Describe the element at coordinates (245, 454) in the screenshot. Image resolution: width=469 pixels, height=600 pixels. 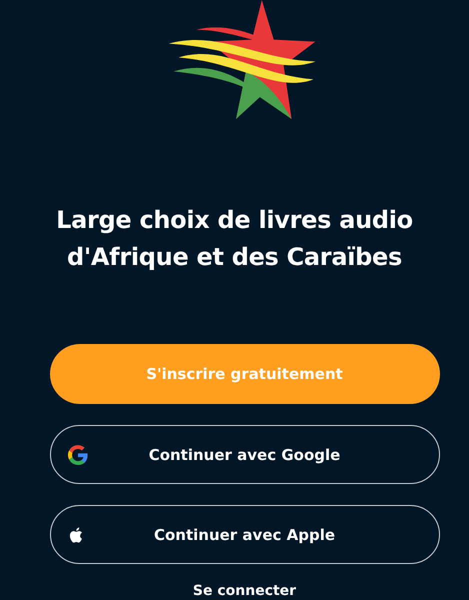
I see `signup-button: Continuer avec Google` at that location.